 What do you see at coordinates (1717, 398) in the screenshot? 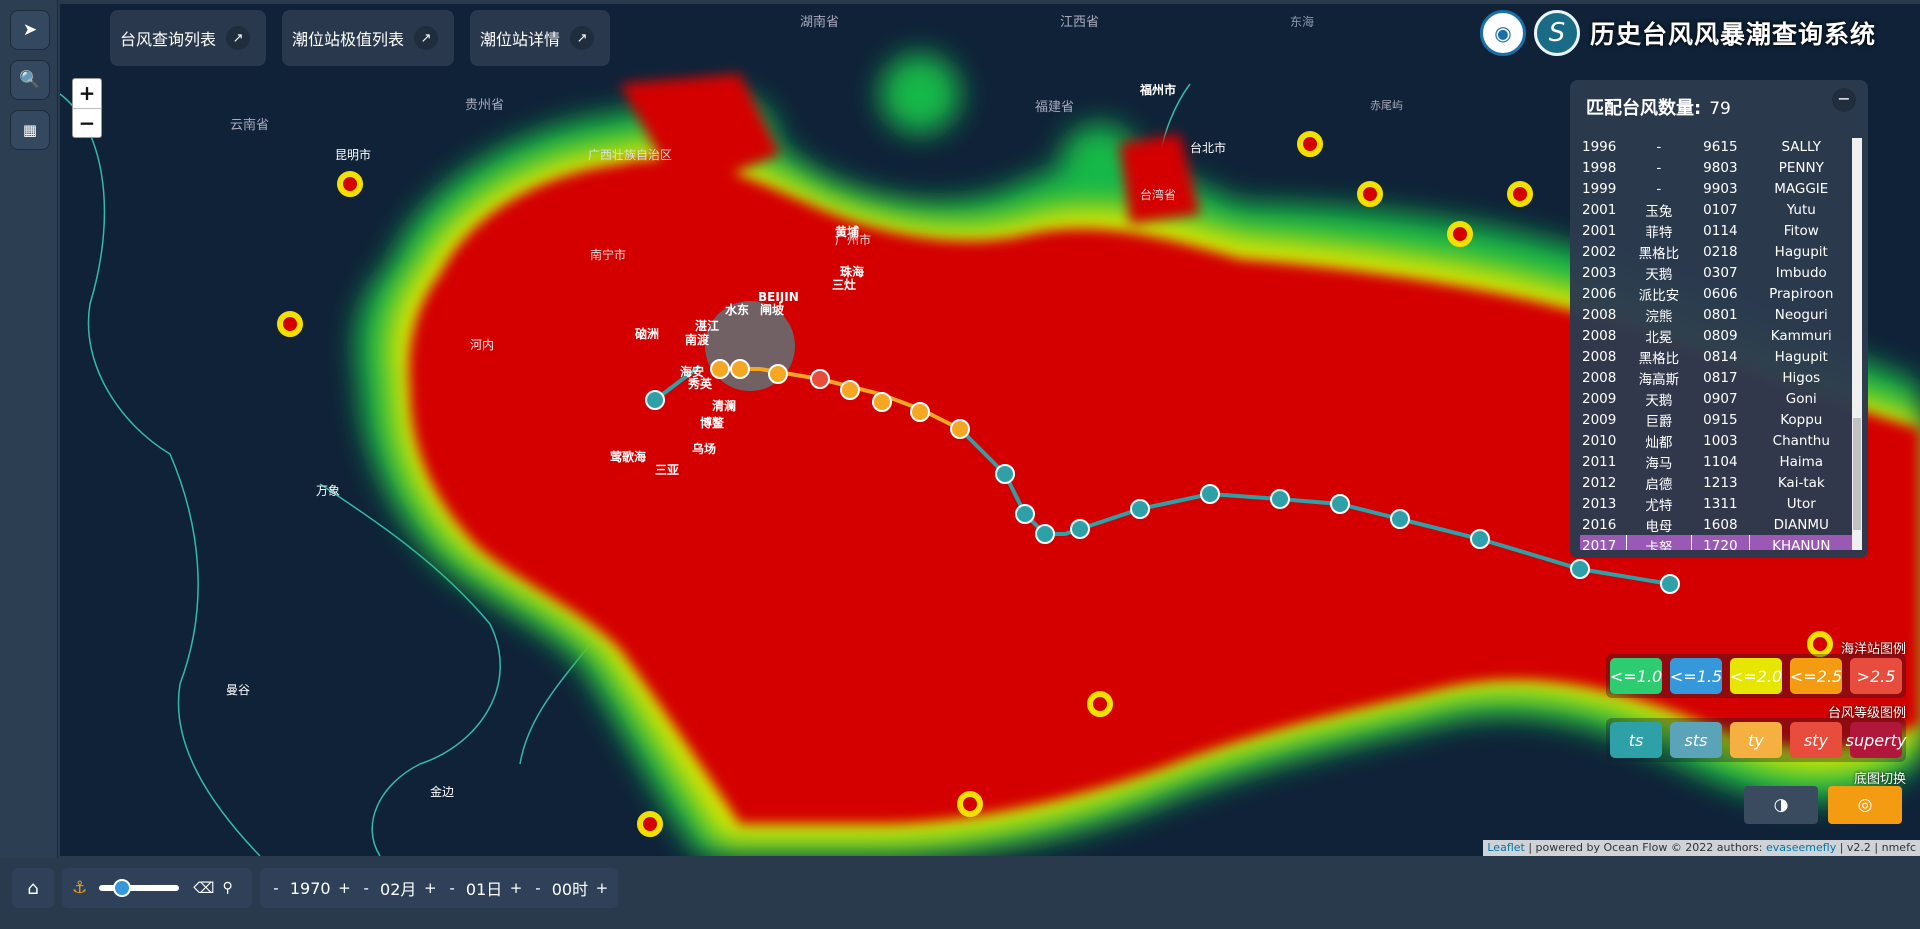
I see `typhoon-row: 2009 天鹅 0907 Goni` at bounding box center [1717, 398].